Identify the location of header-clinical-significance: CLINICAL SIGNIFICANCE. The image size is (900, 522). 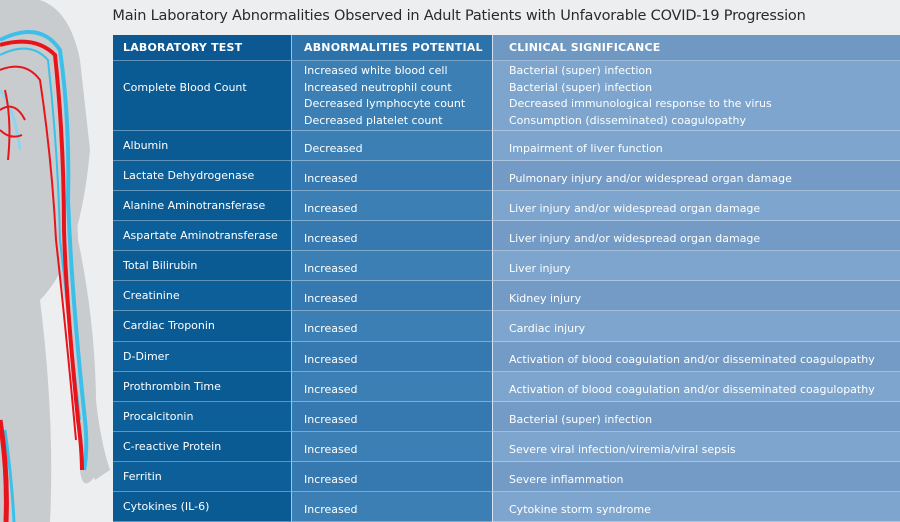
(696, 48).